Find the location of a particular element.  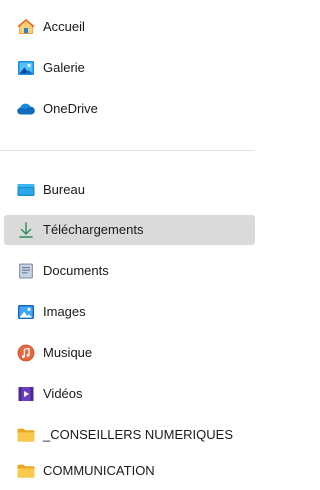

music-icon is located at coordinates (26, 353).